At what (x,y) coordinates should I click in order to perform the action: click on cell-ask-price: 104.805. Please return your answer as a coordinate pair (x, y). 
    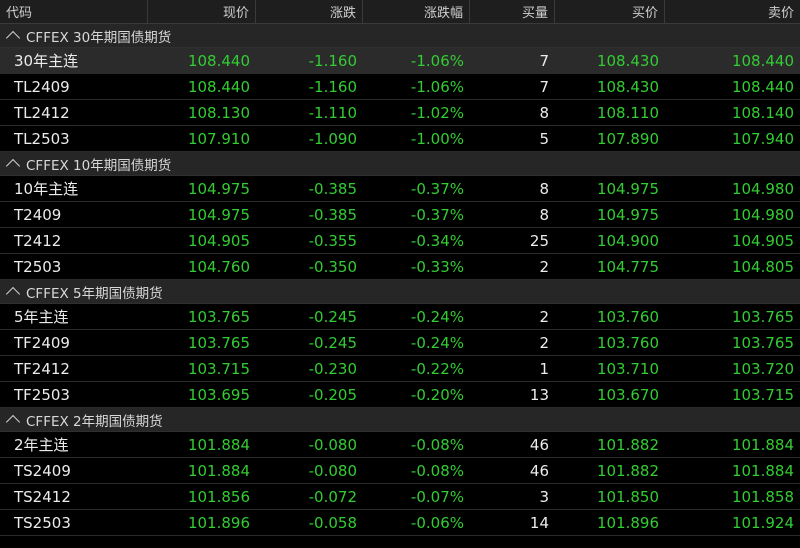
    Looking at the image, I should click on (762, 266).